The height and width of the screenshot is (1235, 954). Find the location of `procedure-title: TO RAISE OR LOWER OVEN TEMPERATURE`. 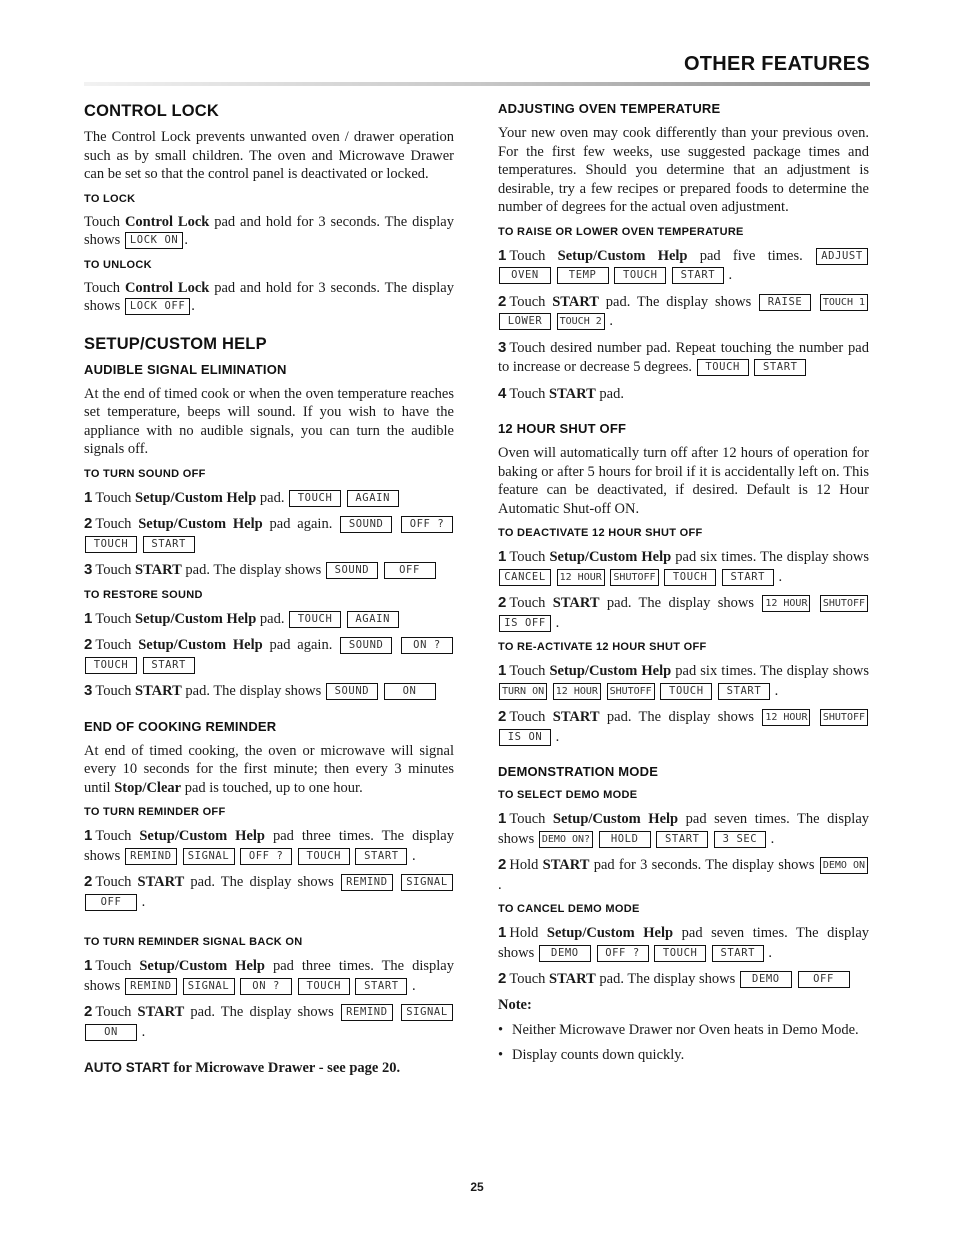

procedure-title: TO RAISE OR LOWER OVEN TEMPERATURE is located at coordinates (621, 231).